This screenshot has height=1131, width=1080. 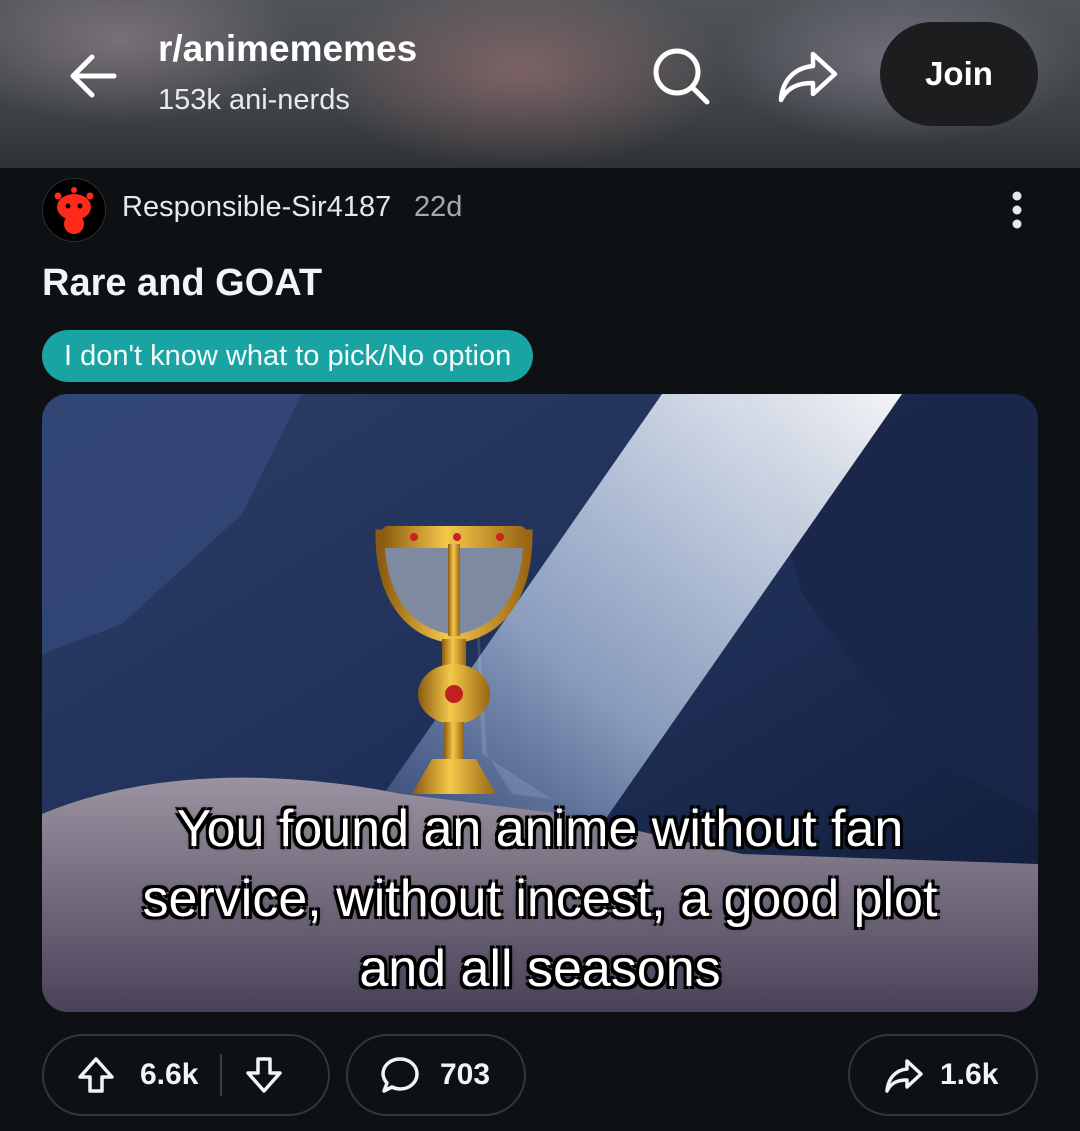 What do you see at coordinates (465, 1074) in the screenshot?
I see `comment-count: 703` at bounding box center [465, 1074].